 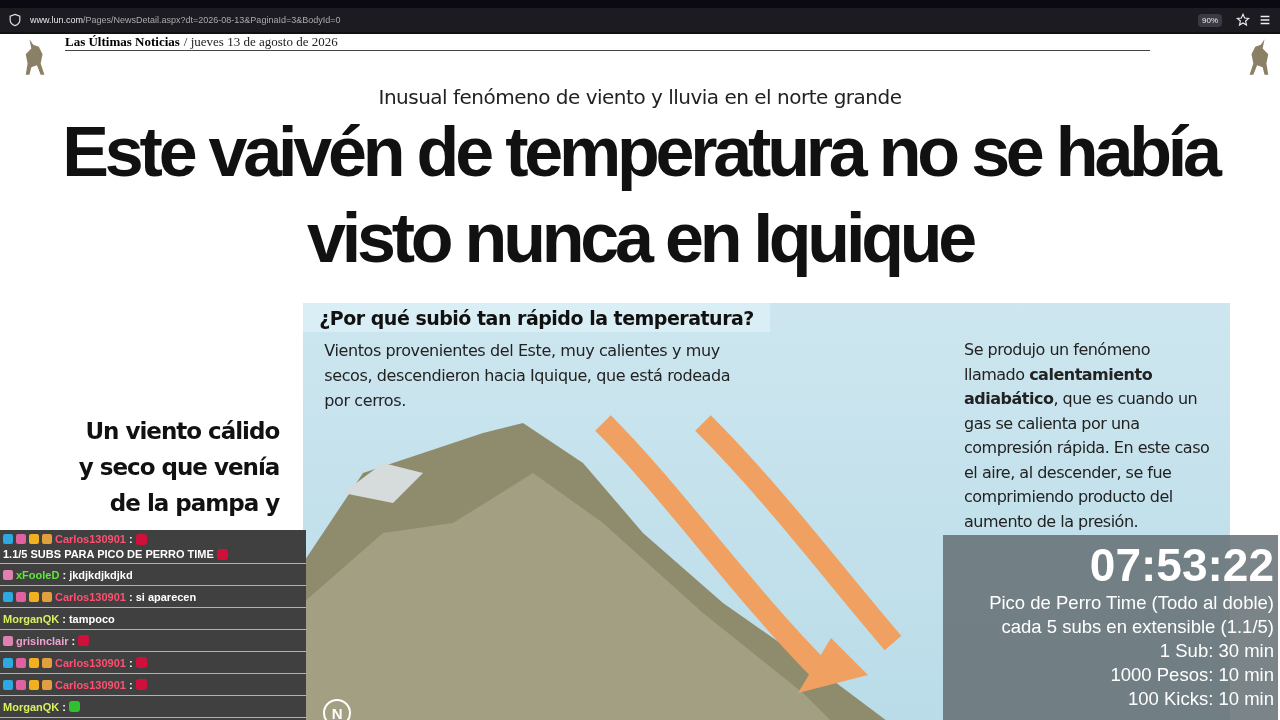 I want to click on countdown-timer: 07:53:22, so click(x=1181, y=565).